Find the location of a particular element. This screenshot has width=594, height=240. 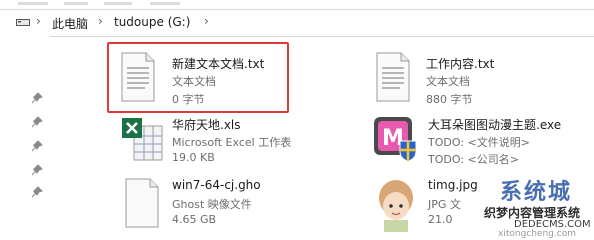

exe-app-icon: M is located at coordinates (395, 139).